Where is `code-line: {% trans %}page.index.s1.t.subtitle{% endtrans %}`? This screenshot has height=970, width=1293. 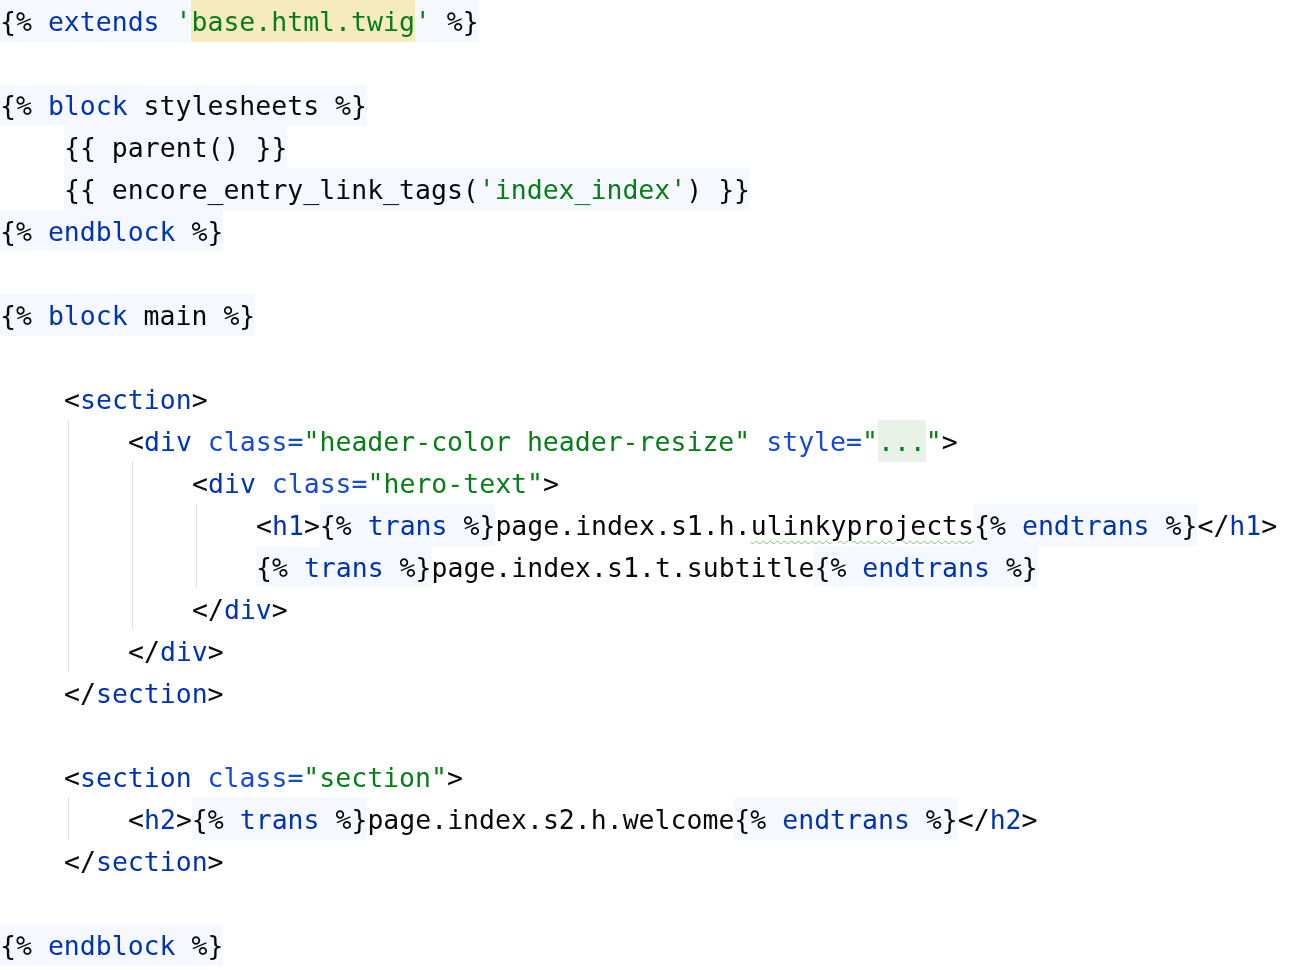
code-line: {% trans %}page.index.s1.t.subtitle{% endtrans %} is located at coordinates (647, 567).